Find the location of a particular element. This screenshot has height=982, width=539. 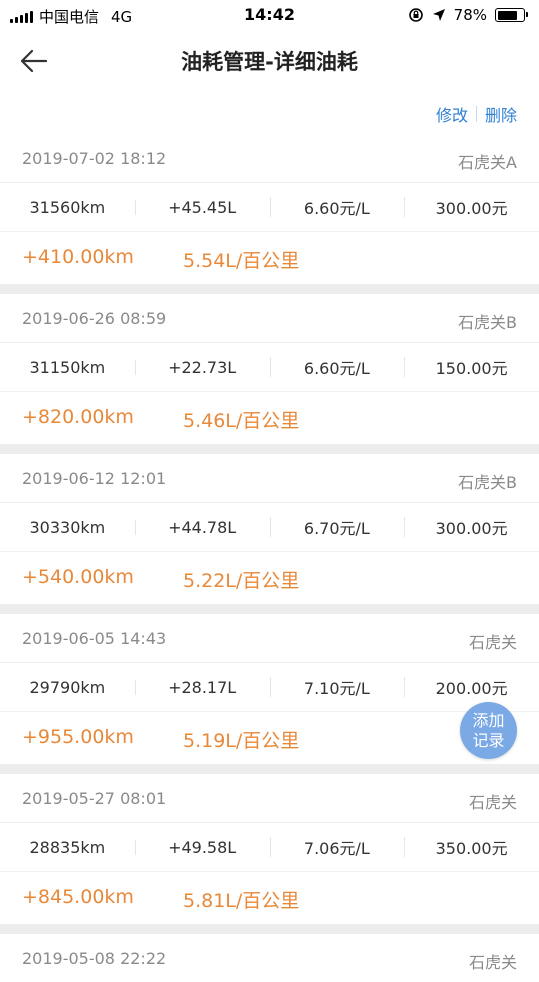

record-station: 石虎关A is located at coordinates (487, 162).